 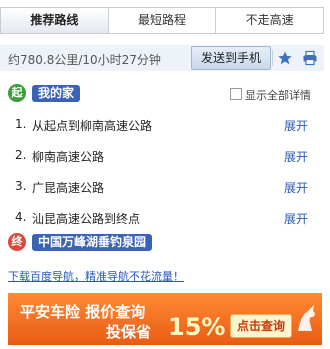 I want to click on route-step: 1. 从起点到柳南高速公路 展开, so click(x=162, y=126).